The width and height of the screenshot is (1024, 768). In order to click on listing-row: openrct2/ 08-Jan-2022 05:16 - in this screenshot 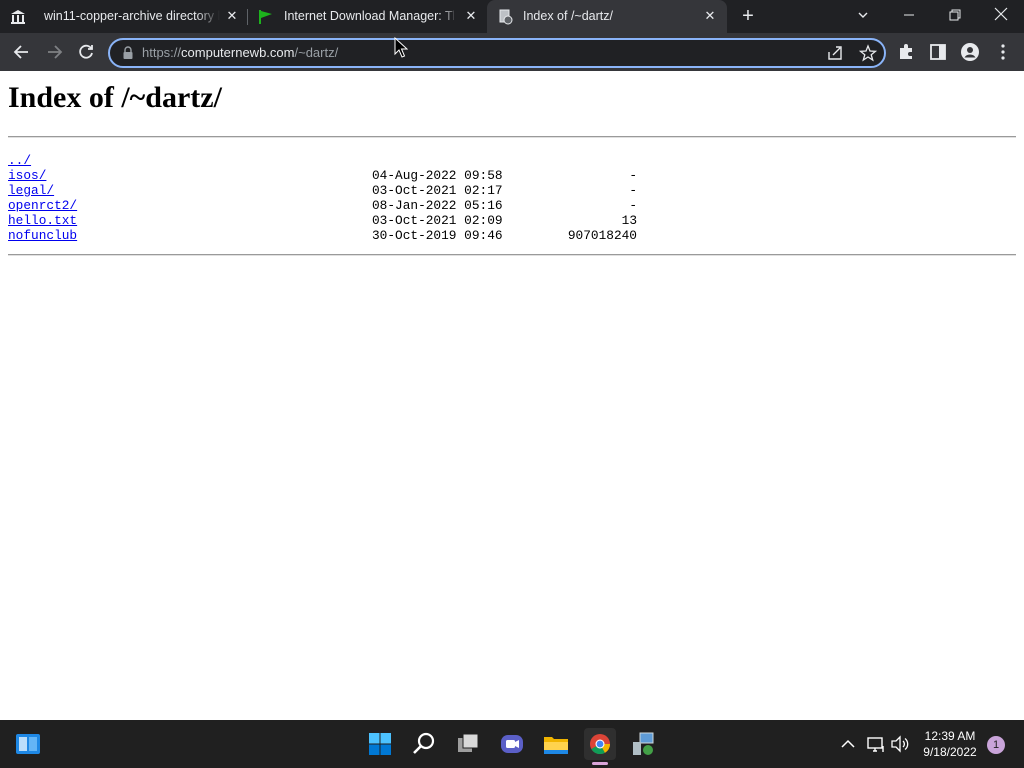, I will do `click(328, 205)`.